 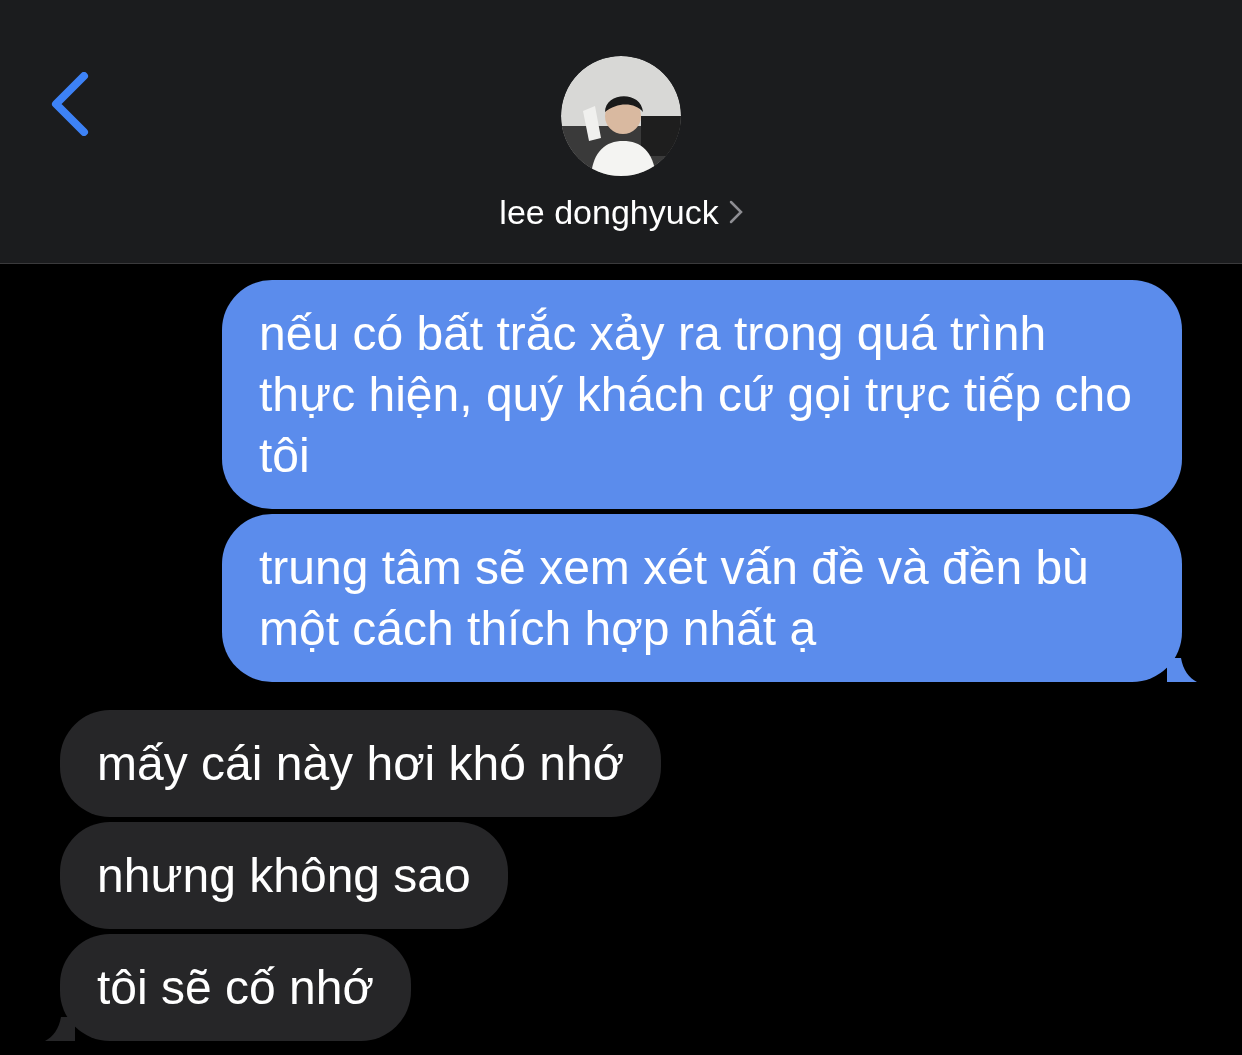 What do you see at coordinates (609, 212) in the screenshot?
I see `contact-name: lee donghyuck` at bounding box center [609, 212].